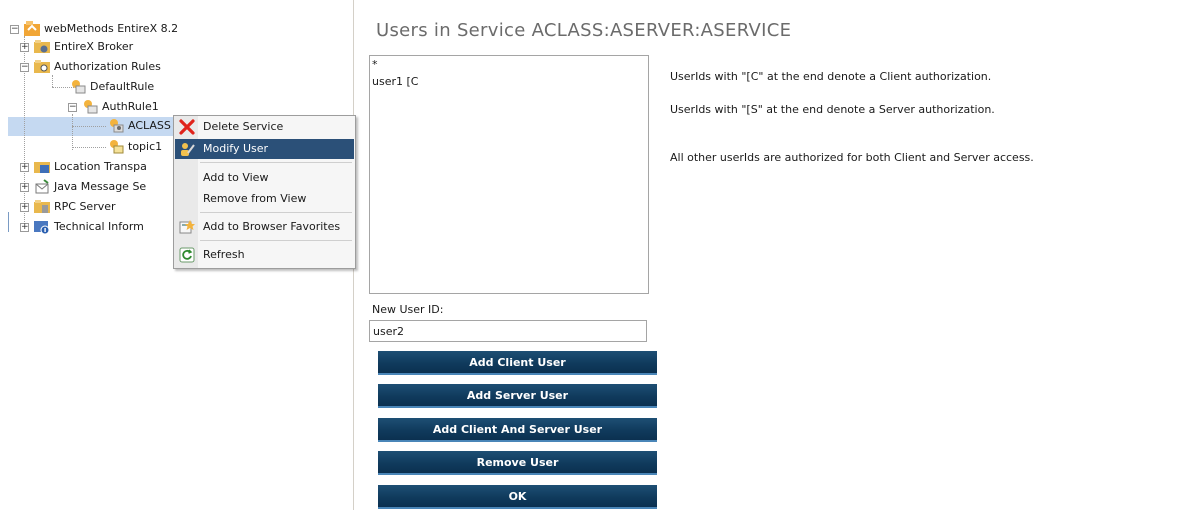 The width and height of the screenshot is (1196, 510). I want to click on tree-node-label: Authorization Rules, so click(107, 66).